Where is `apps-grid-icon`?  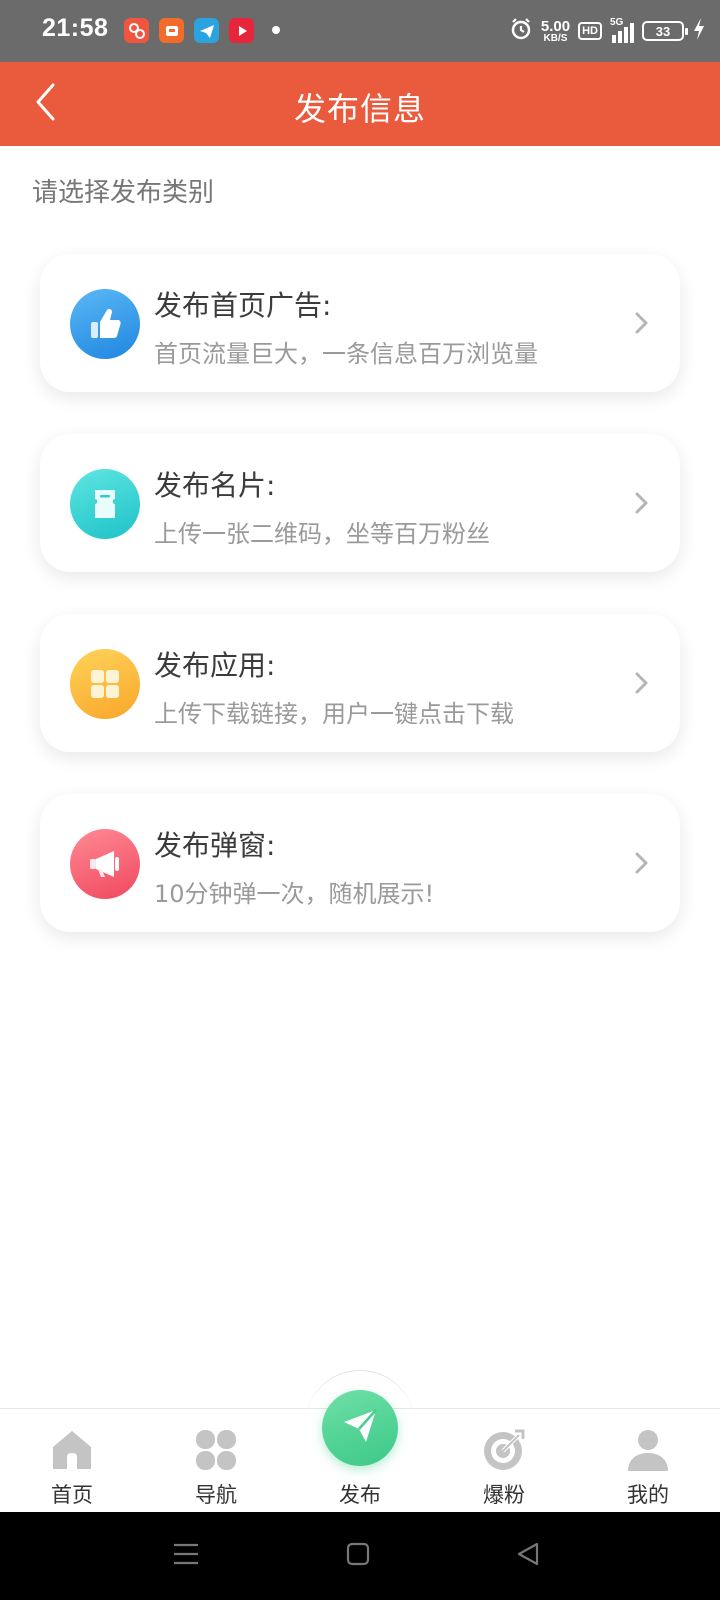 apps-grid-icon is located at coordinates (105, 684).